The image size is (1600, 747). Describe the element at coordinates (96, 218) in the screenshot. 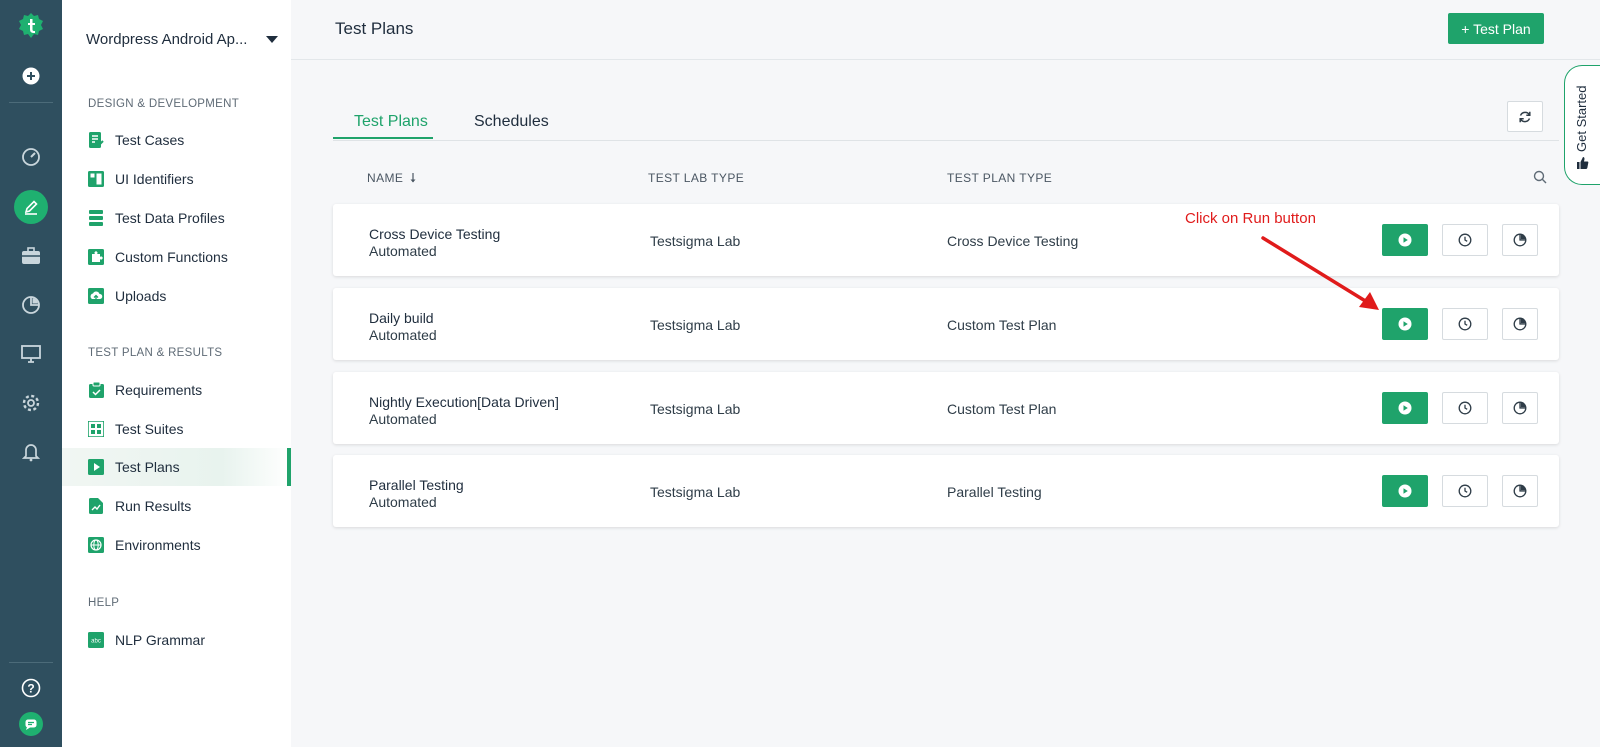

I see `test-data-icon` at that location.